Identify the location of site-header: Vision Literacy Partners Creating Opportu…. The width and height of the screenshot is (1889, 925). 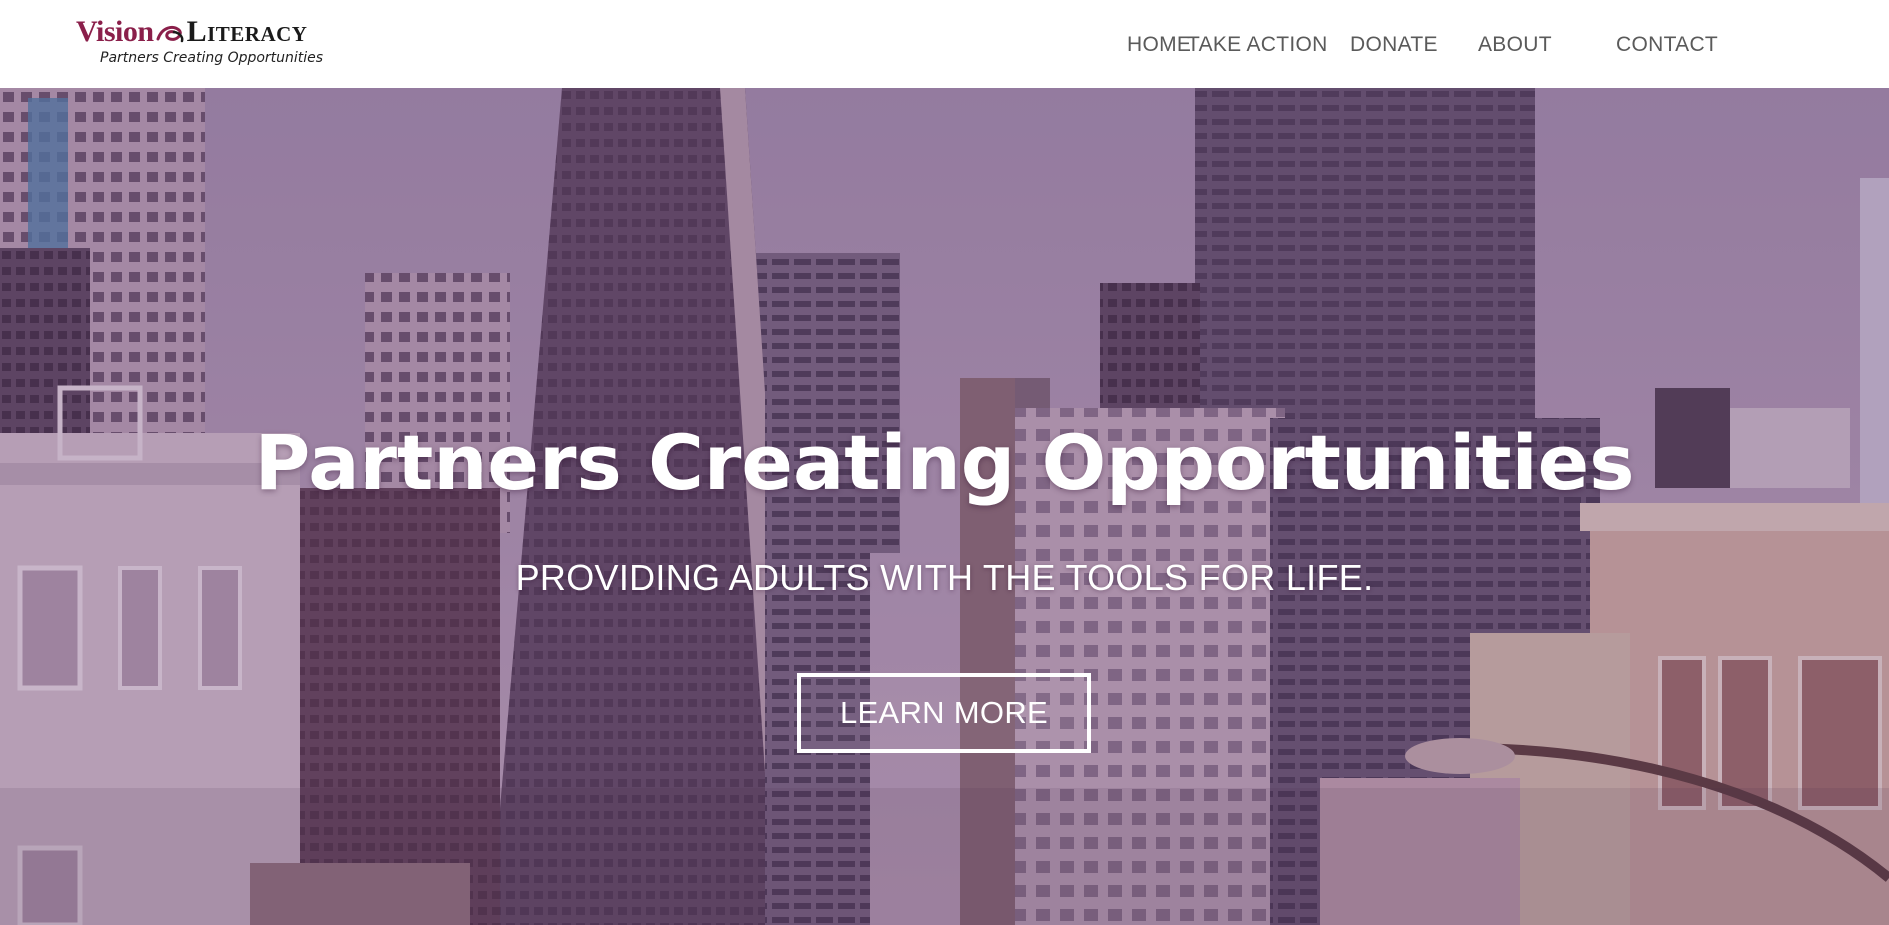
(944, 44).